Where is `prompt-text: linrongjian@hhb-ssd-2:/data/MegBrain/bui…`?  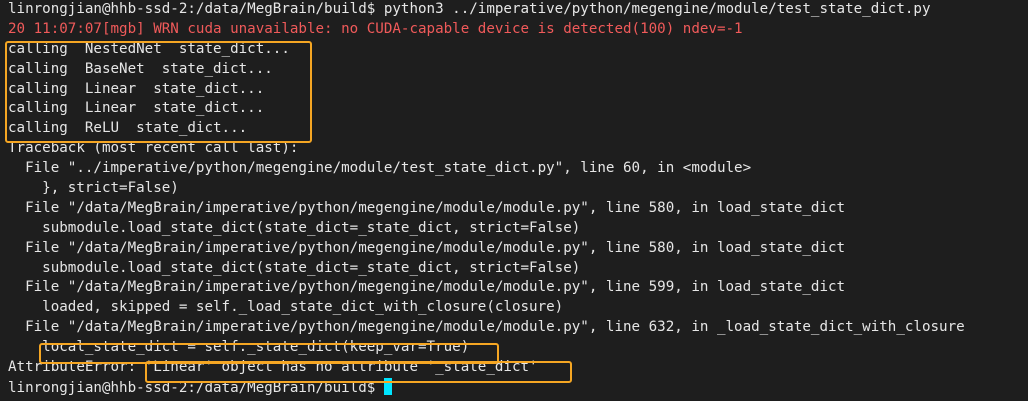 prompt-text: linrongjian@hhb-ssd-2:/data/MegBrain/bui… is located at coordinates (192, 387).